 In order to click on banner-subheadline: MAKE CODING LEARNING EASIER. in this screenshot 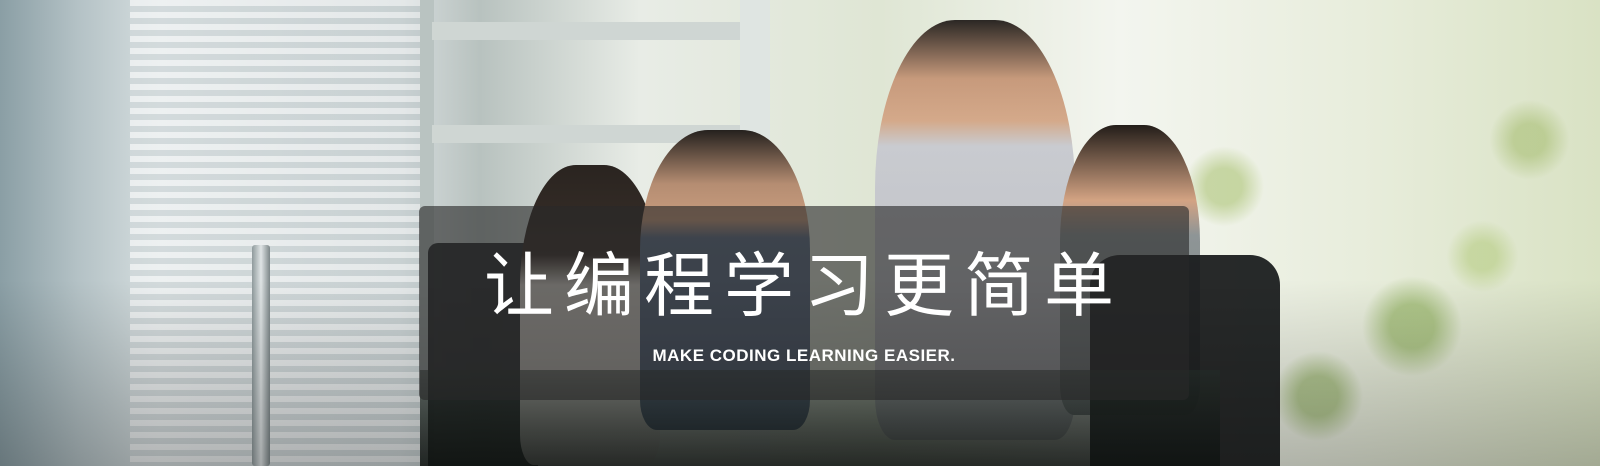, I will do `click(804, 355)`.